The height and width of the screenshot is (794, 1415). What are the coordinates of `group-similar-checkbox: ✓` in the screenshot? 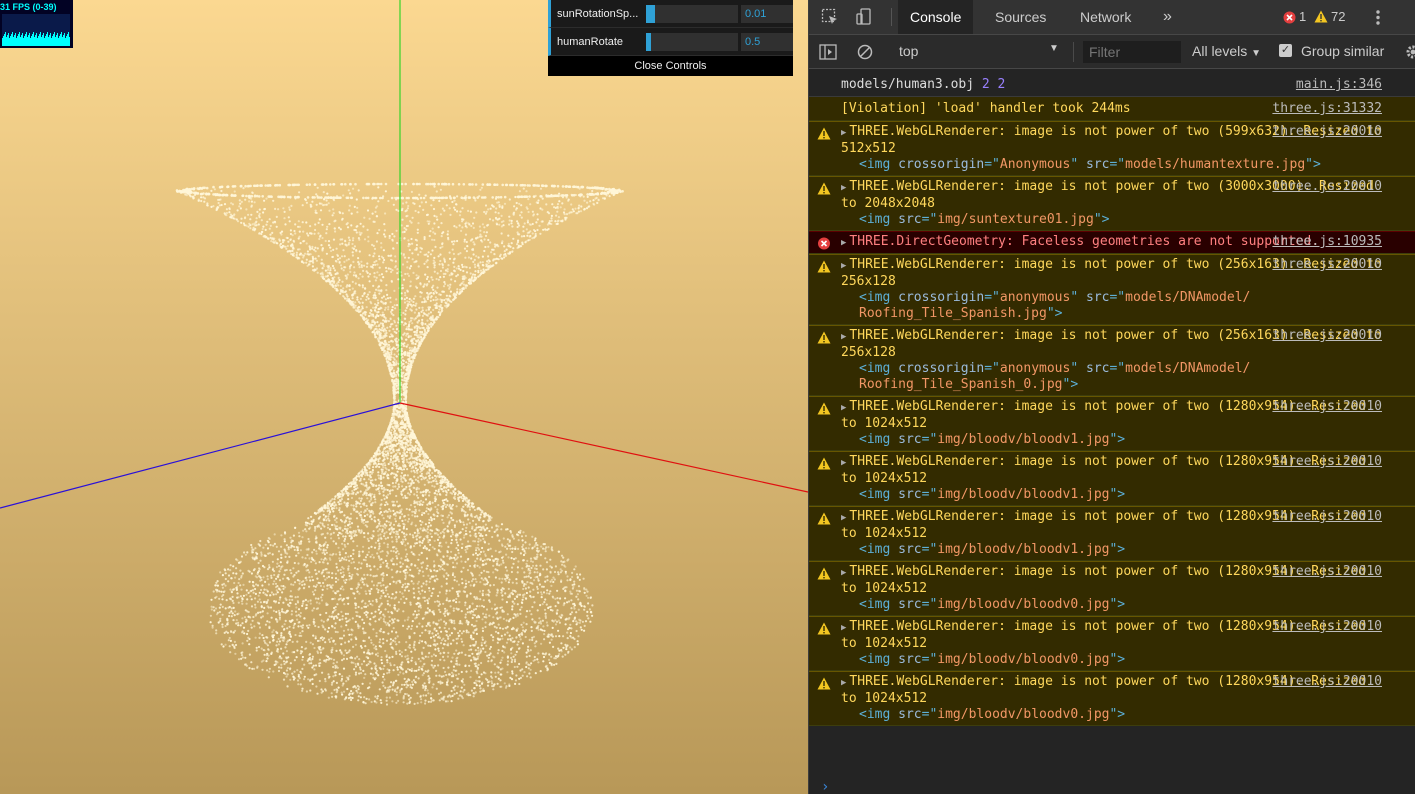 It's located at (1285, 50).